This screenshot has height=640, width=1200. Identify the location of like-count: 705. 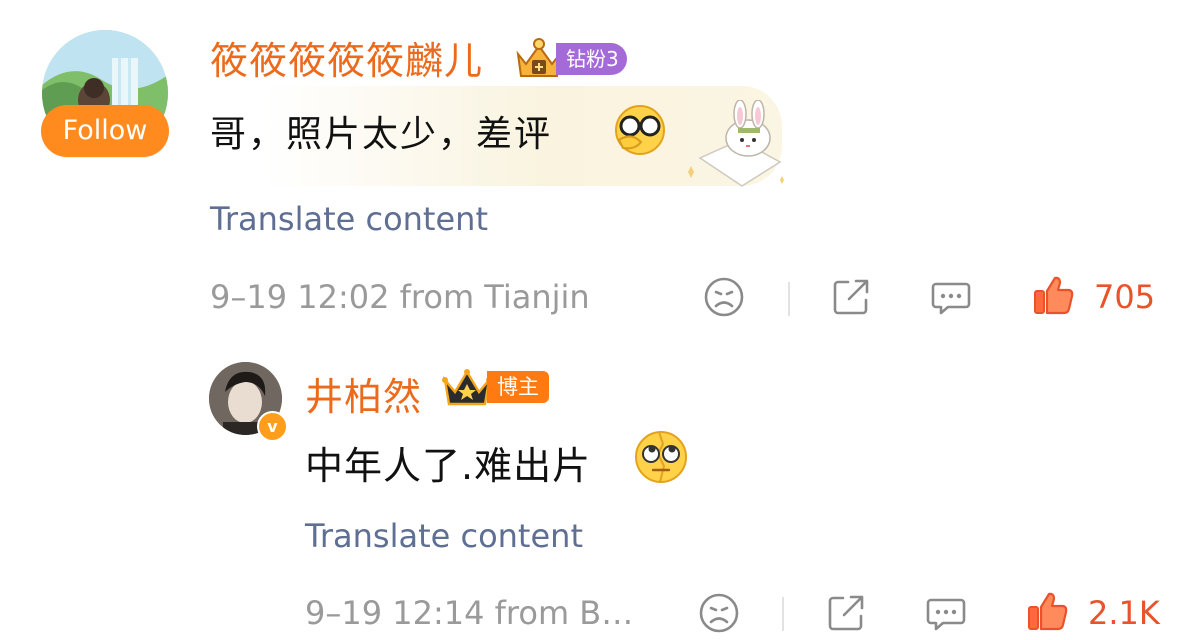
(1125, 297).